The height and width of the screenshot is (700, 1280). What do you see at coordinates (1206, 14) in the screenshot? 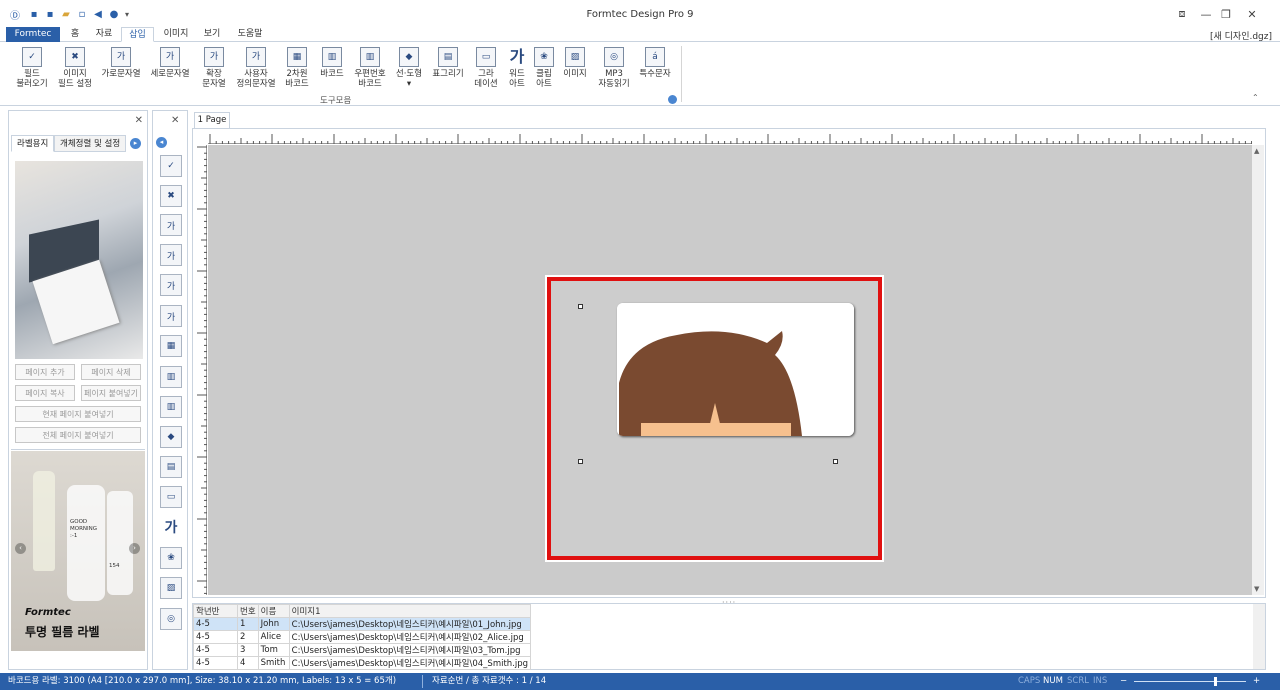
I see `minimize-icon: —` at bounding box center [1206, 14].